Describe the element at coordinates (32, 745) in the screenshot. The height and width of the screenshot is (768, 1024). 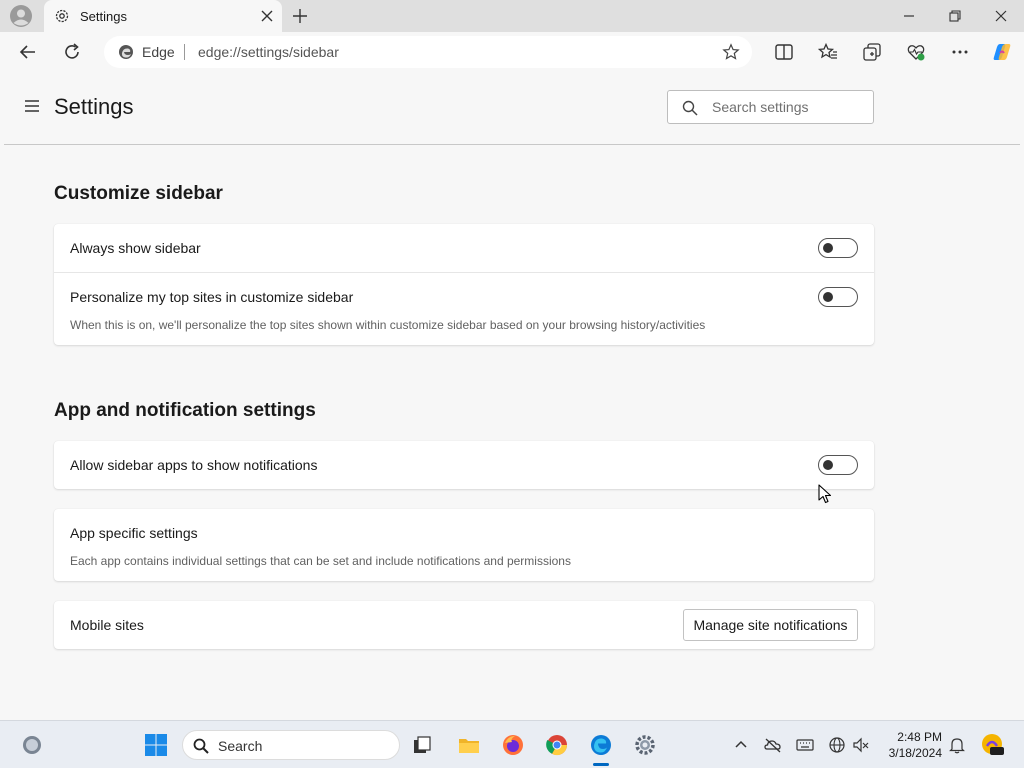
I see `weather-widget-icon` at that location.